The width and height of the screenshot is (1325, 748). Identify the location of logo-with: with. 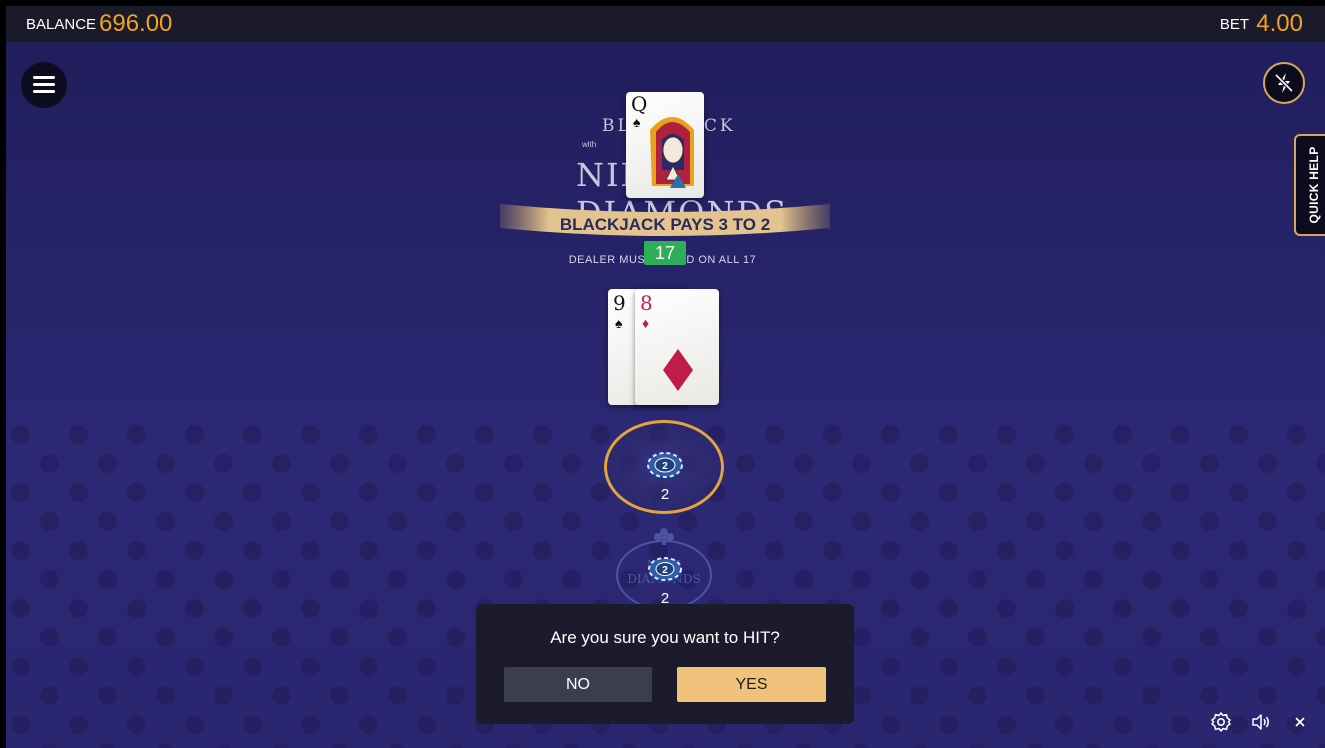
(589, 144).